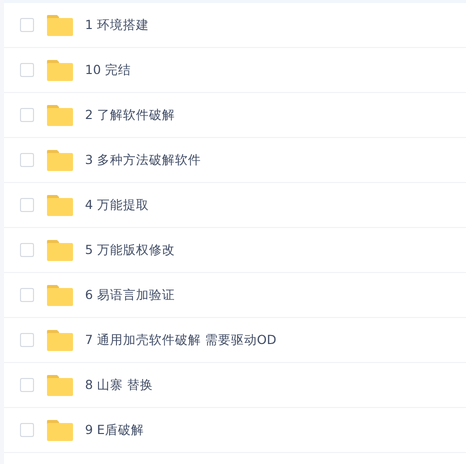  Describe the element at coordinates (117, 25) in the screenshot. I see `folder-name: 1 环境搭建` at that location.